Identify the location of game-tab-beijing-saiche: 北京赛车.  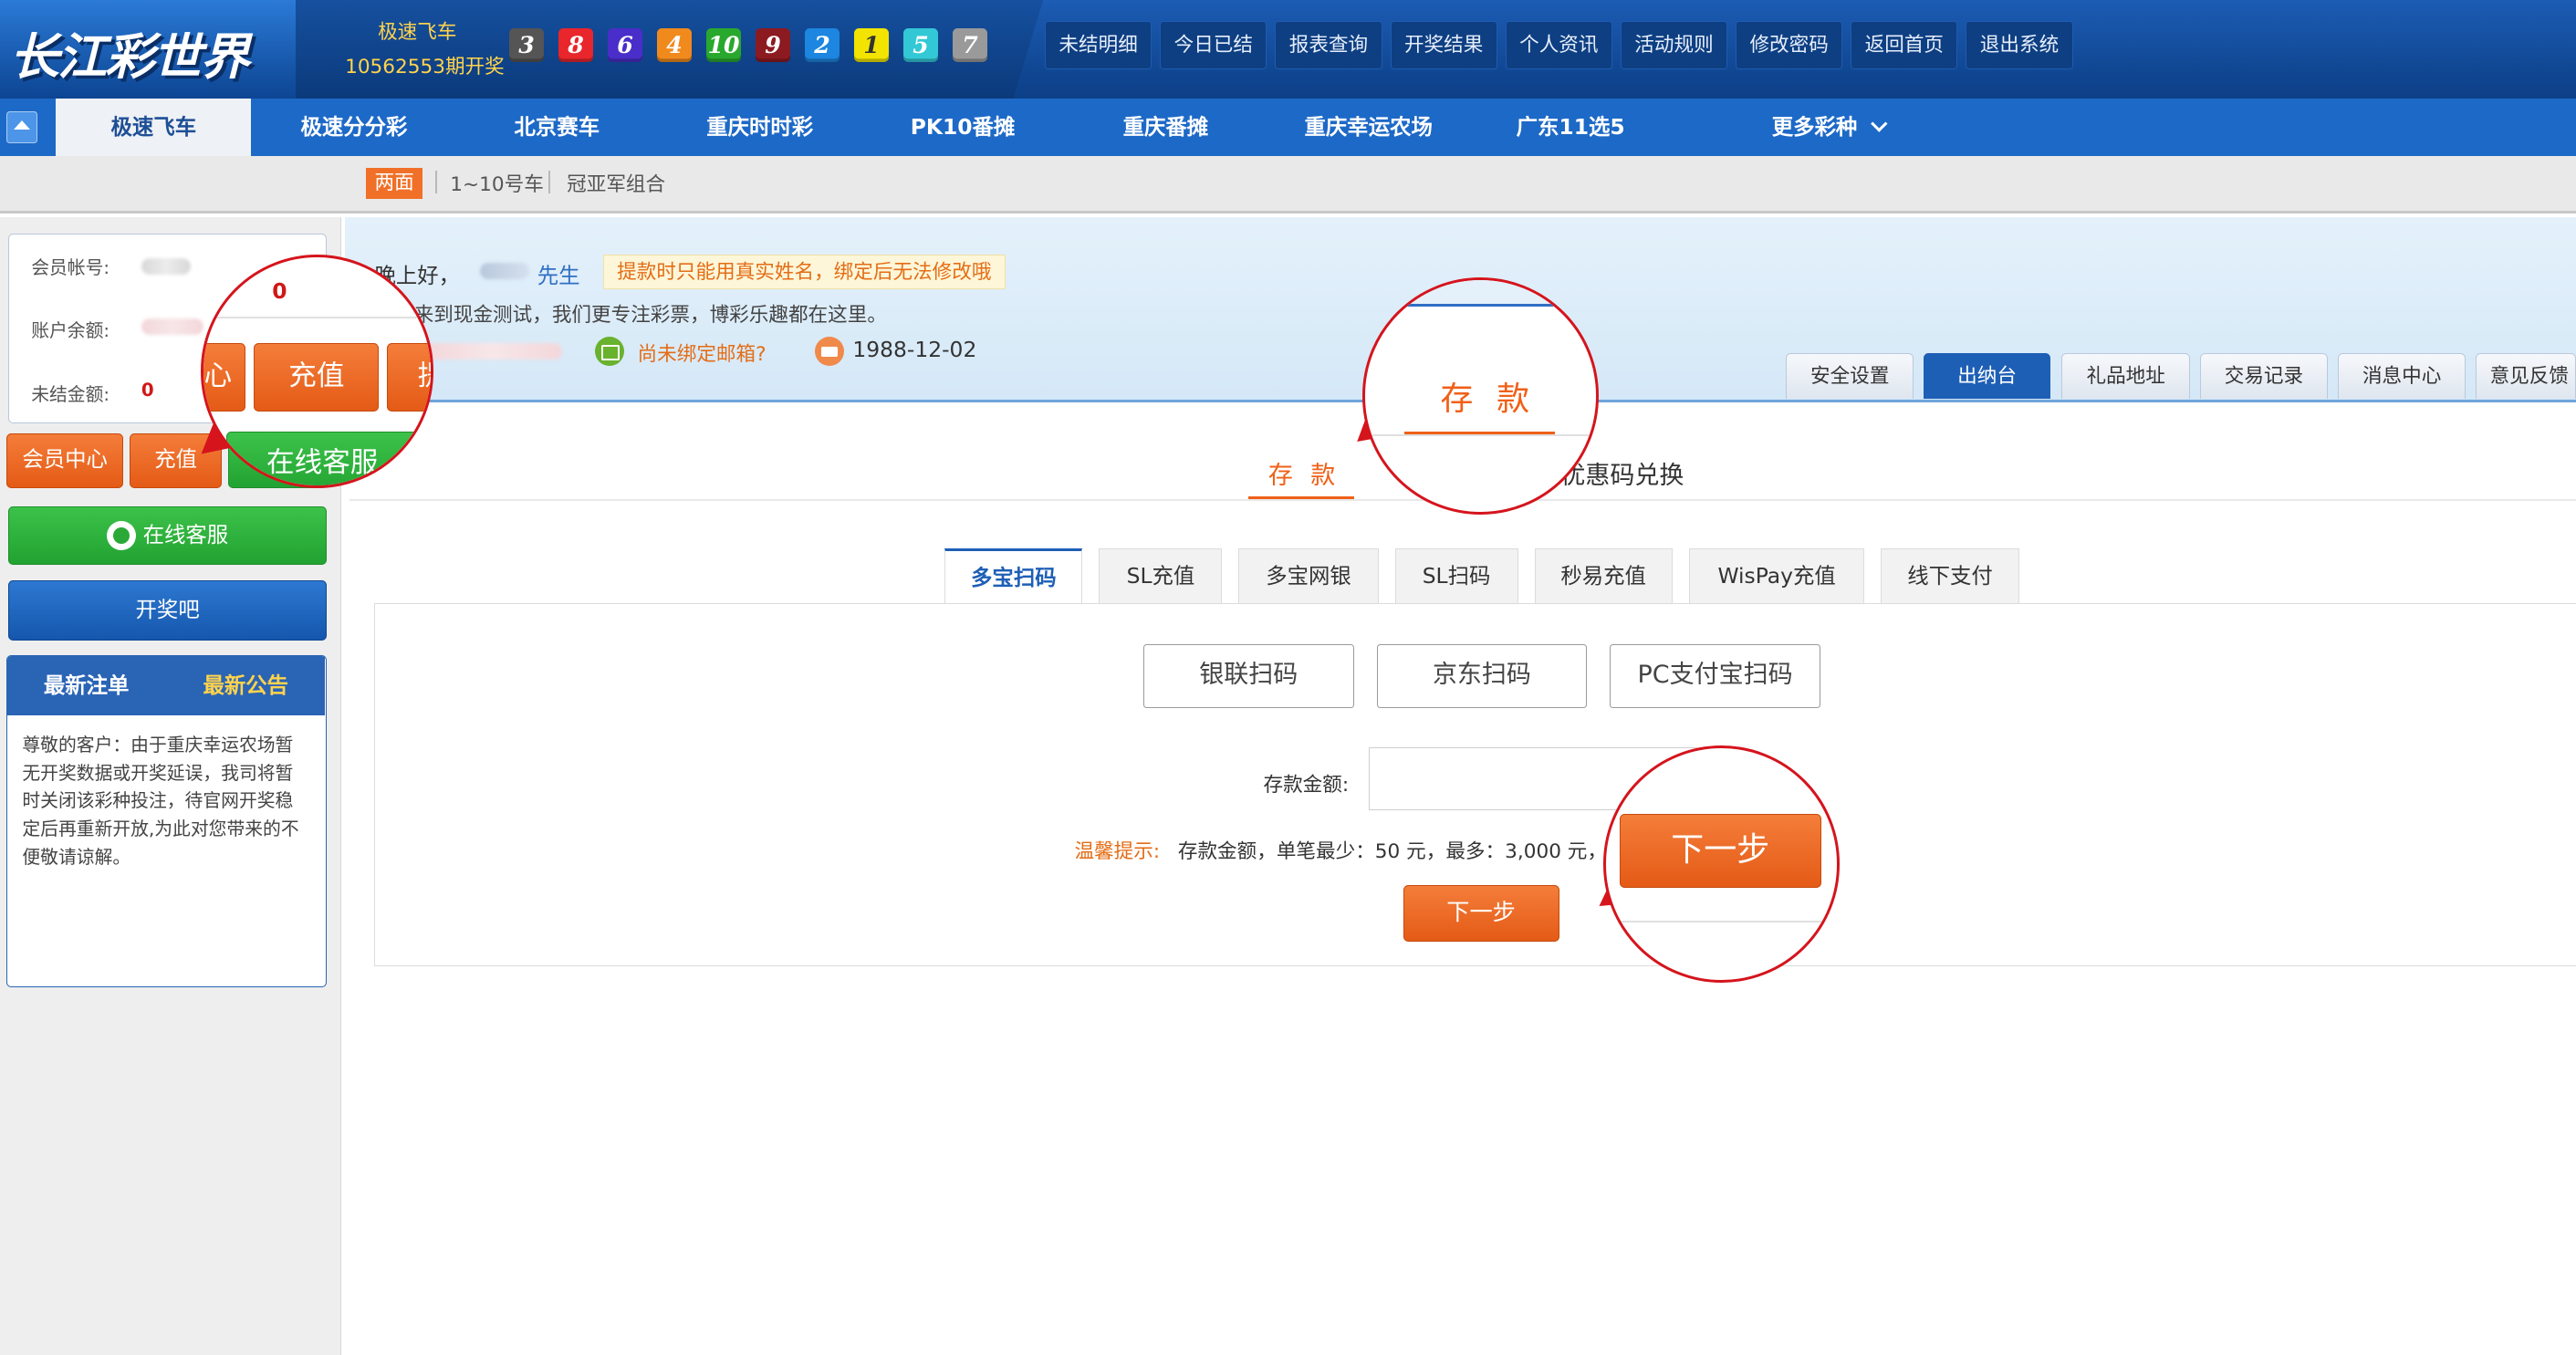
(557, 127).